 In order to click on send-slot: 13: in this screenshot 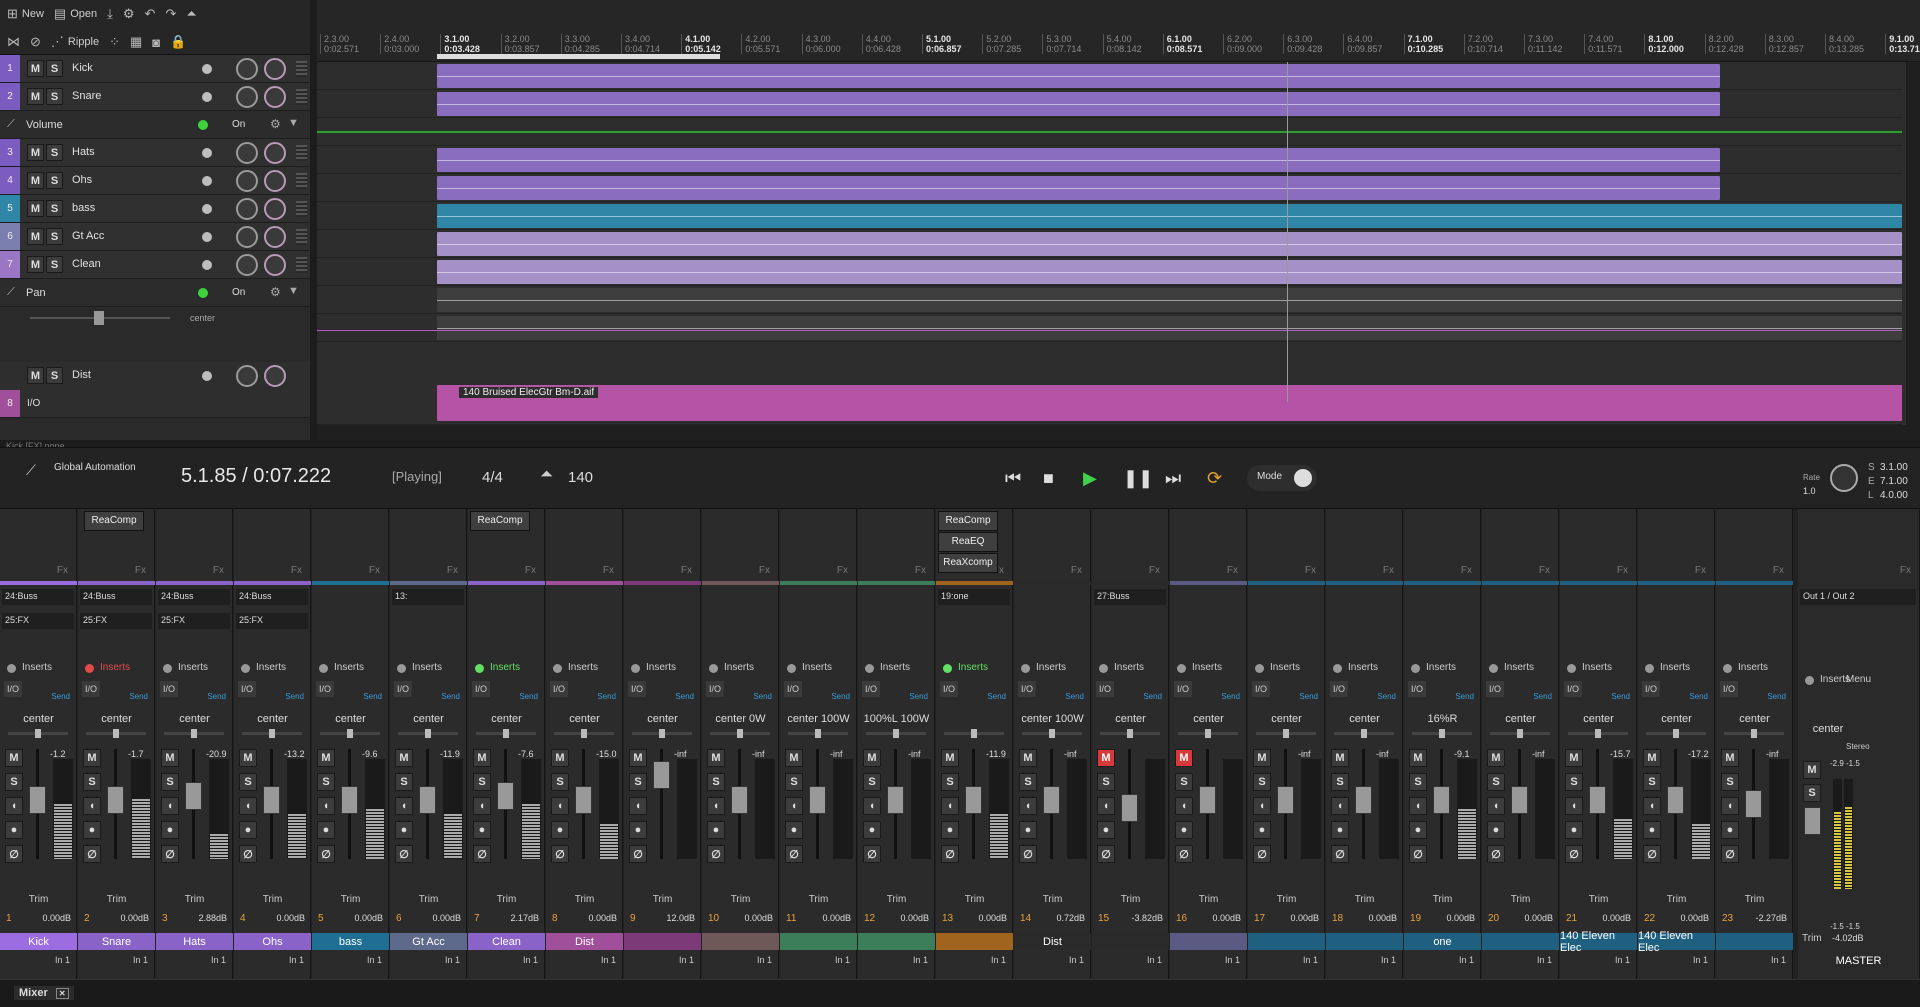, I will do `click(428, 597)`.